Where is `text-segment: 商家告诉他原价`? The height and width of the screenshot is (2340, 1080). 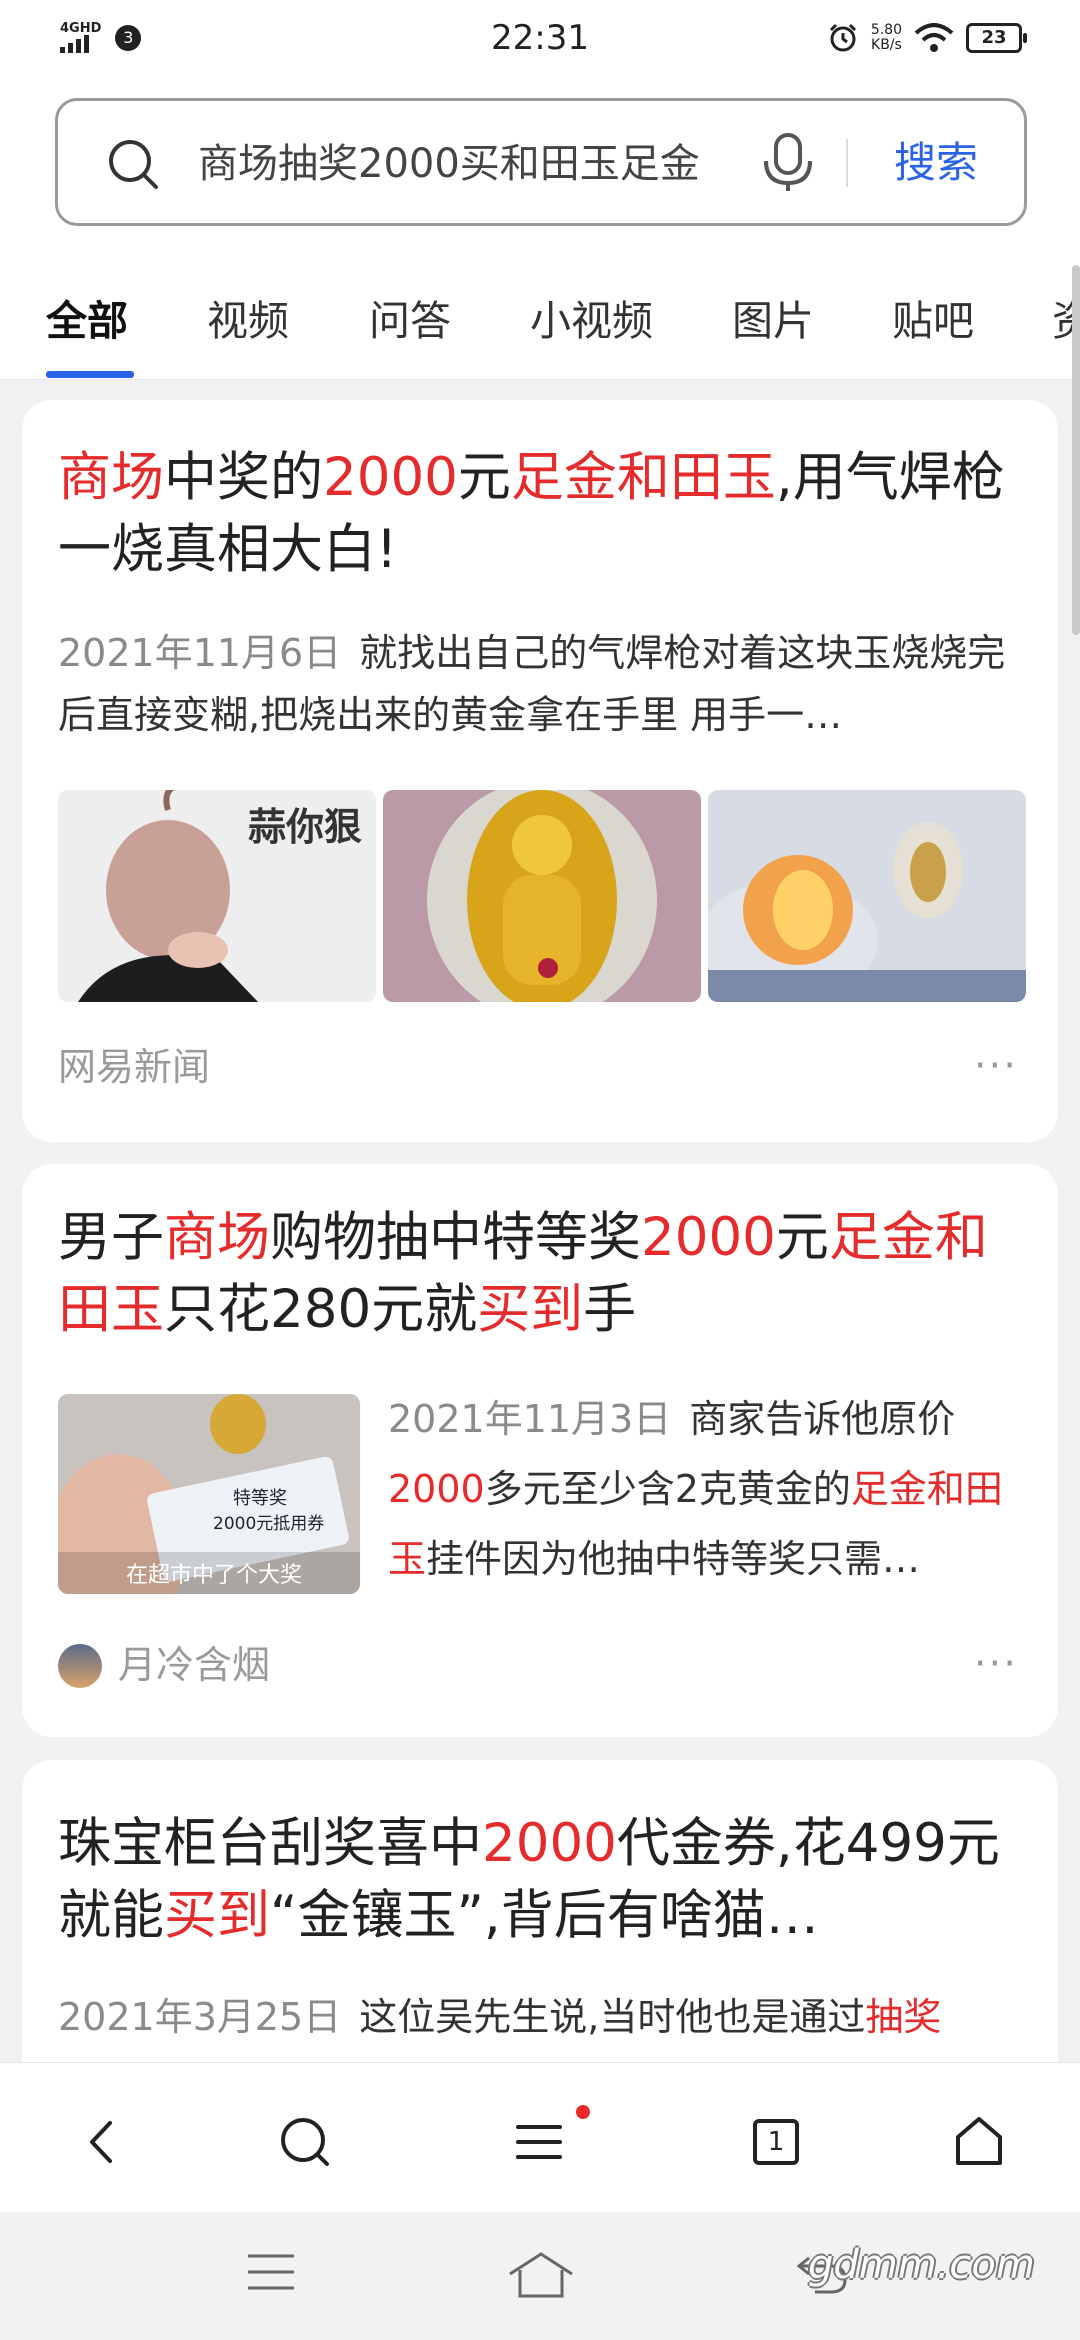
text-segment: 商家告诉他原价 is located at coordinates (822, 1419).